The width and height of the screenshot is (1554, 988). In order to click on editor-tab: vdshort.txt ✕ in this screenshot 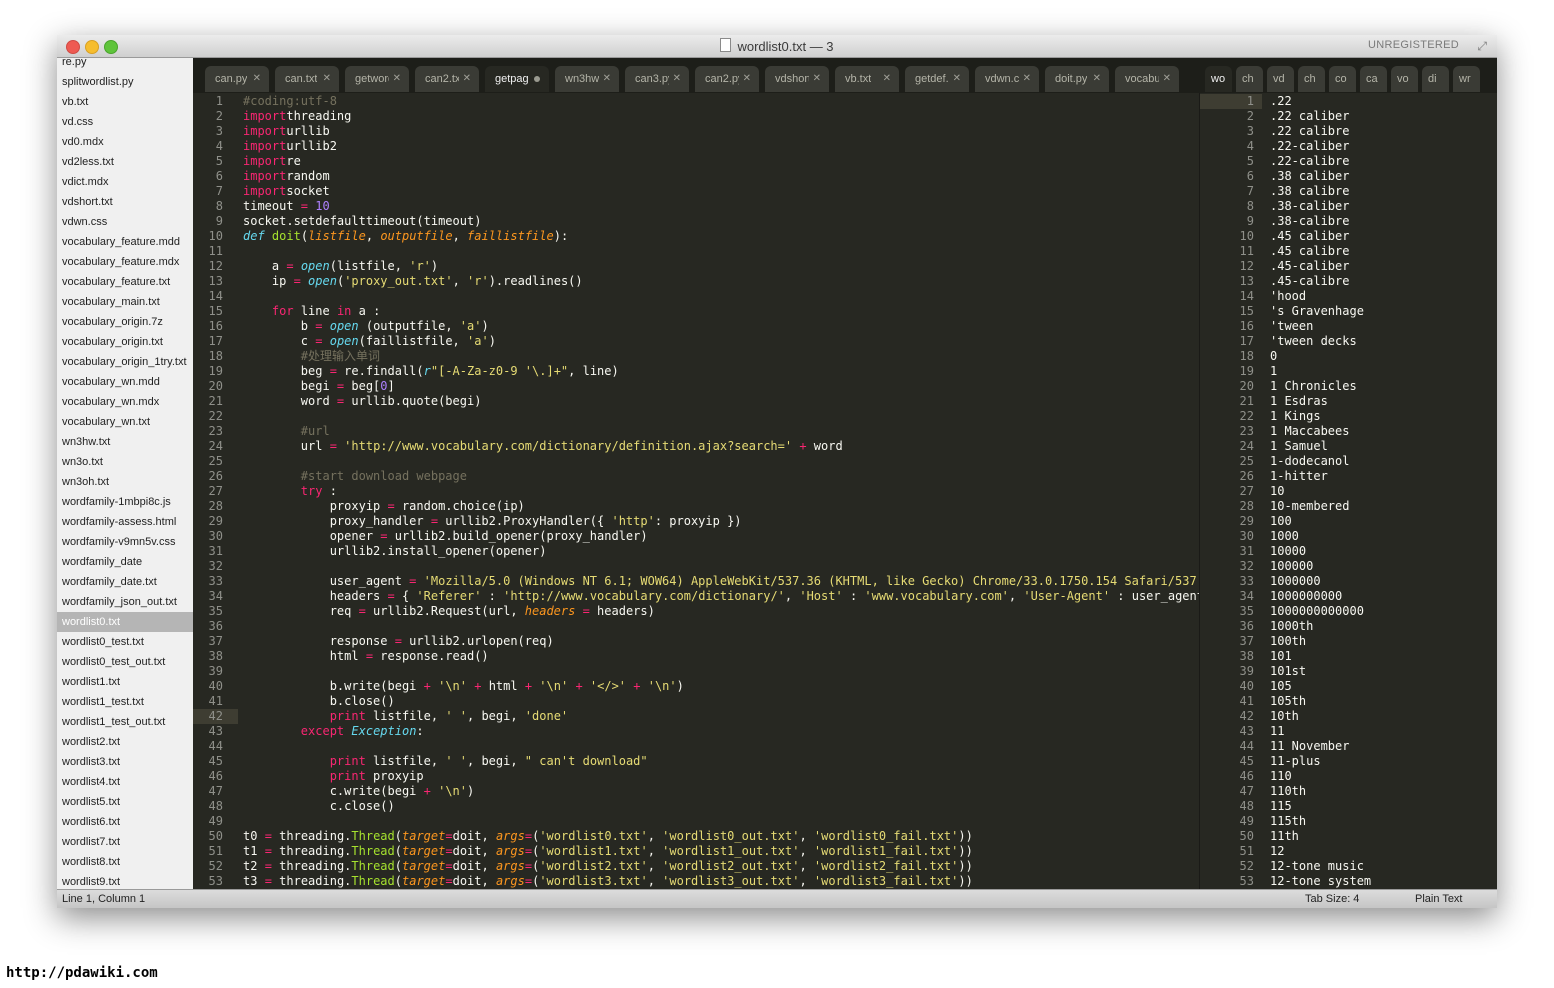, I will do `click(797, 79)`.